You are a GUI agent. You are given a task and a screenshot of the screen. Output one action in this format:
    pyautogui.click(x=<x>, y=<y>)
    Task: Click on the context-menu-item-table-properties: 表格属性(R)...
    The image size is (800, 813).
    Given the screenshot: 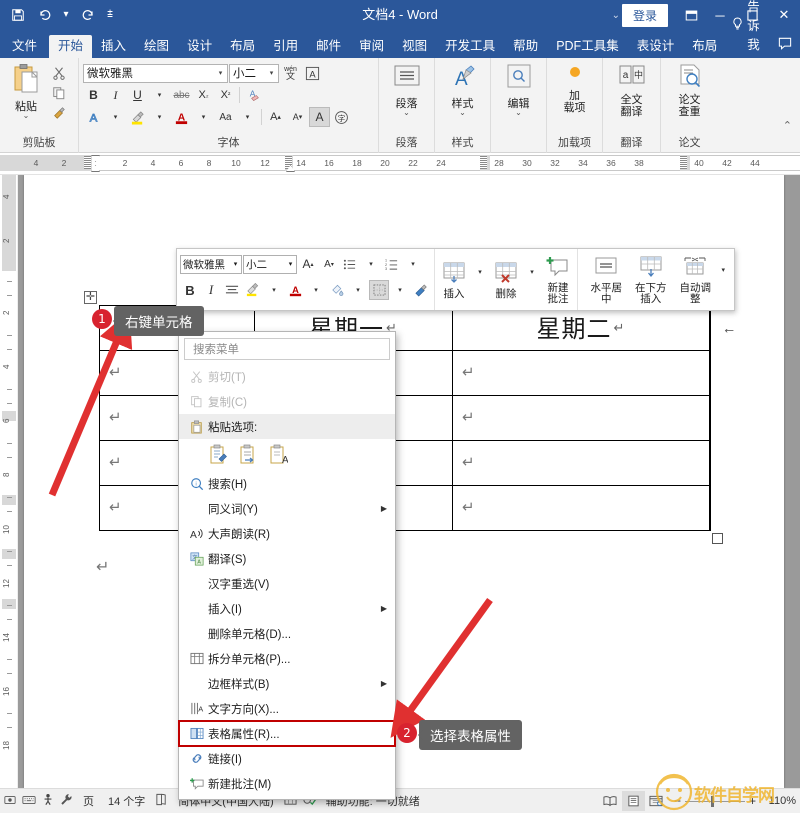 What is the action you would take?
    pyautogui.click(x=287, y=733)
    